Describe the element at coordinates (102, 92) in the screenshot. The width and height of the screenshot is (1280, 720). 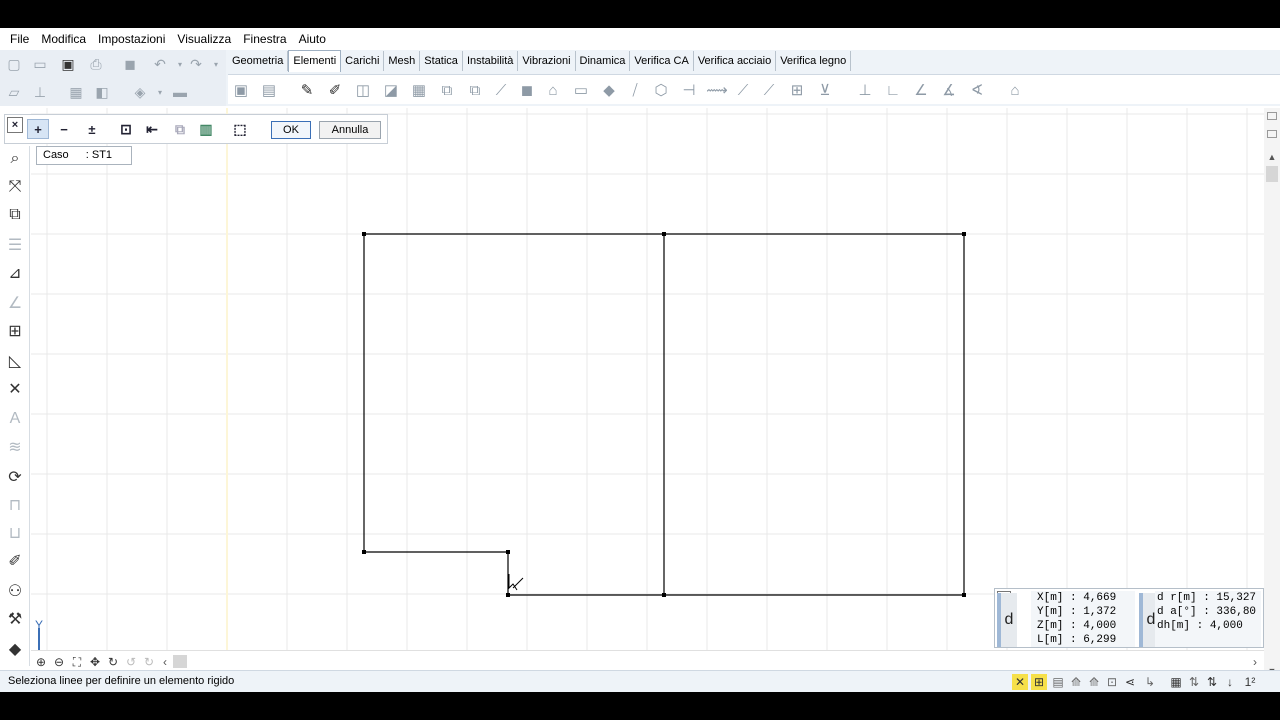
I see `split-view-icon: ◧` at that location.